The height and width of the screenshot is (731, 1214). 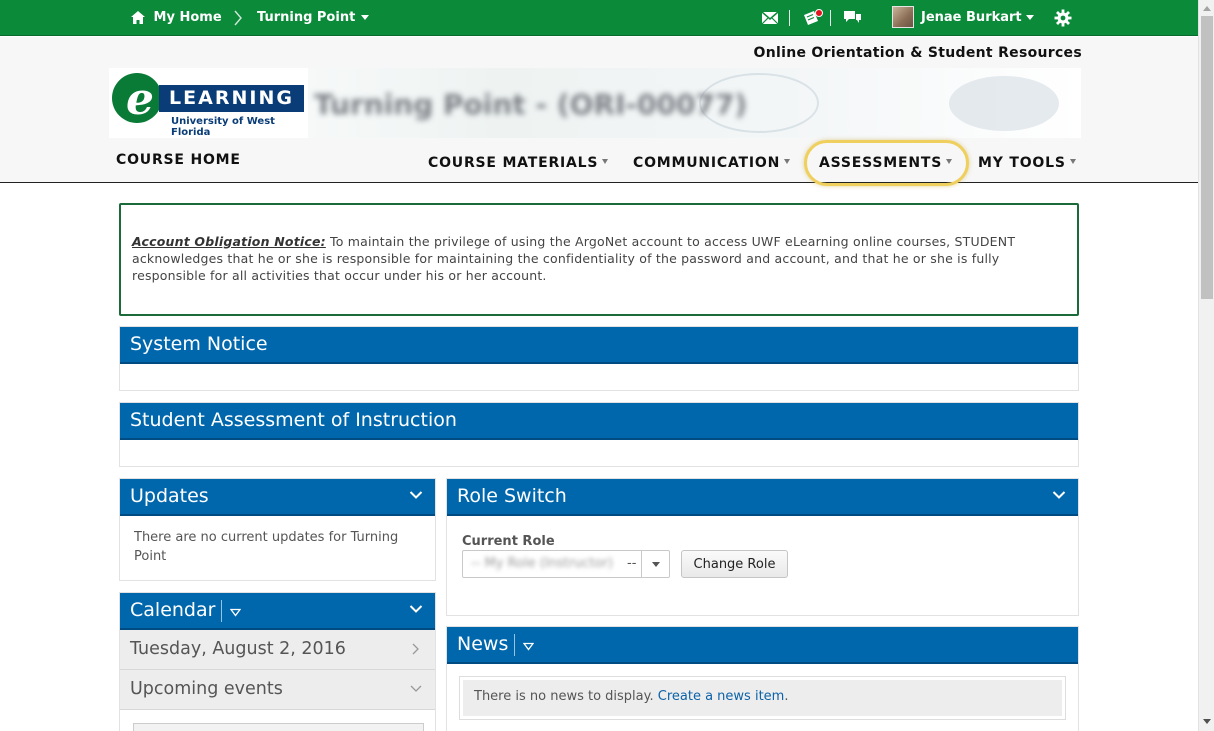 What do you see at coordinates (599, 345) in the screenshot?
I see `widget-header: System Notice` at bounding box center [599, 345].